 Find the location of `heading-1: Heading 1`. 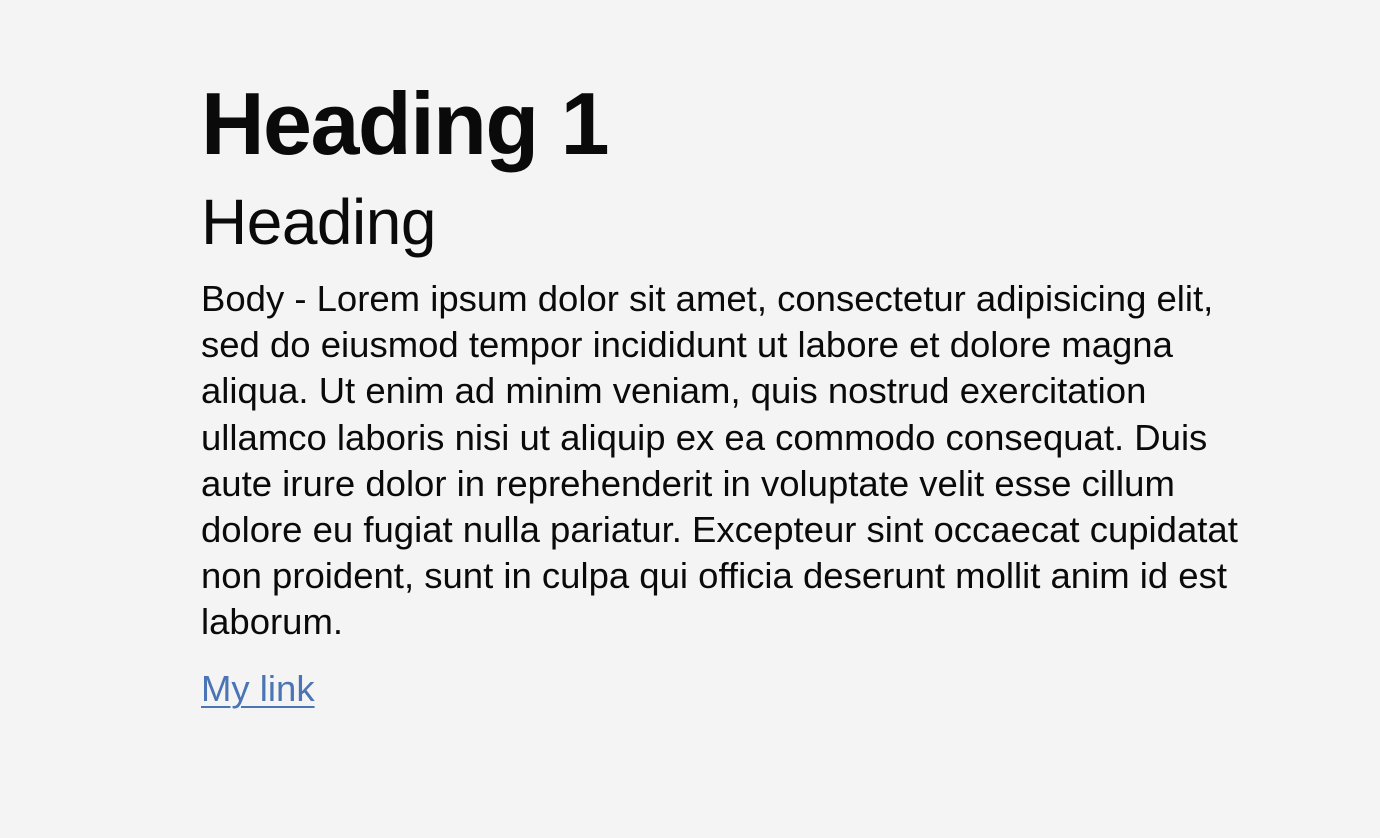

heading-1: Heading 1 is located at coordinates (405, 123).